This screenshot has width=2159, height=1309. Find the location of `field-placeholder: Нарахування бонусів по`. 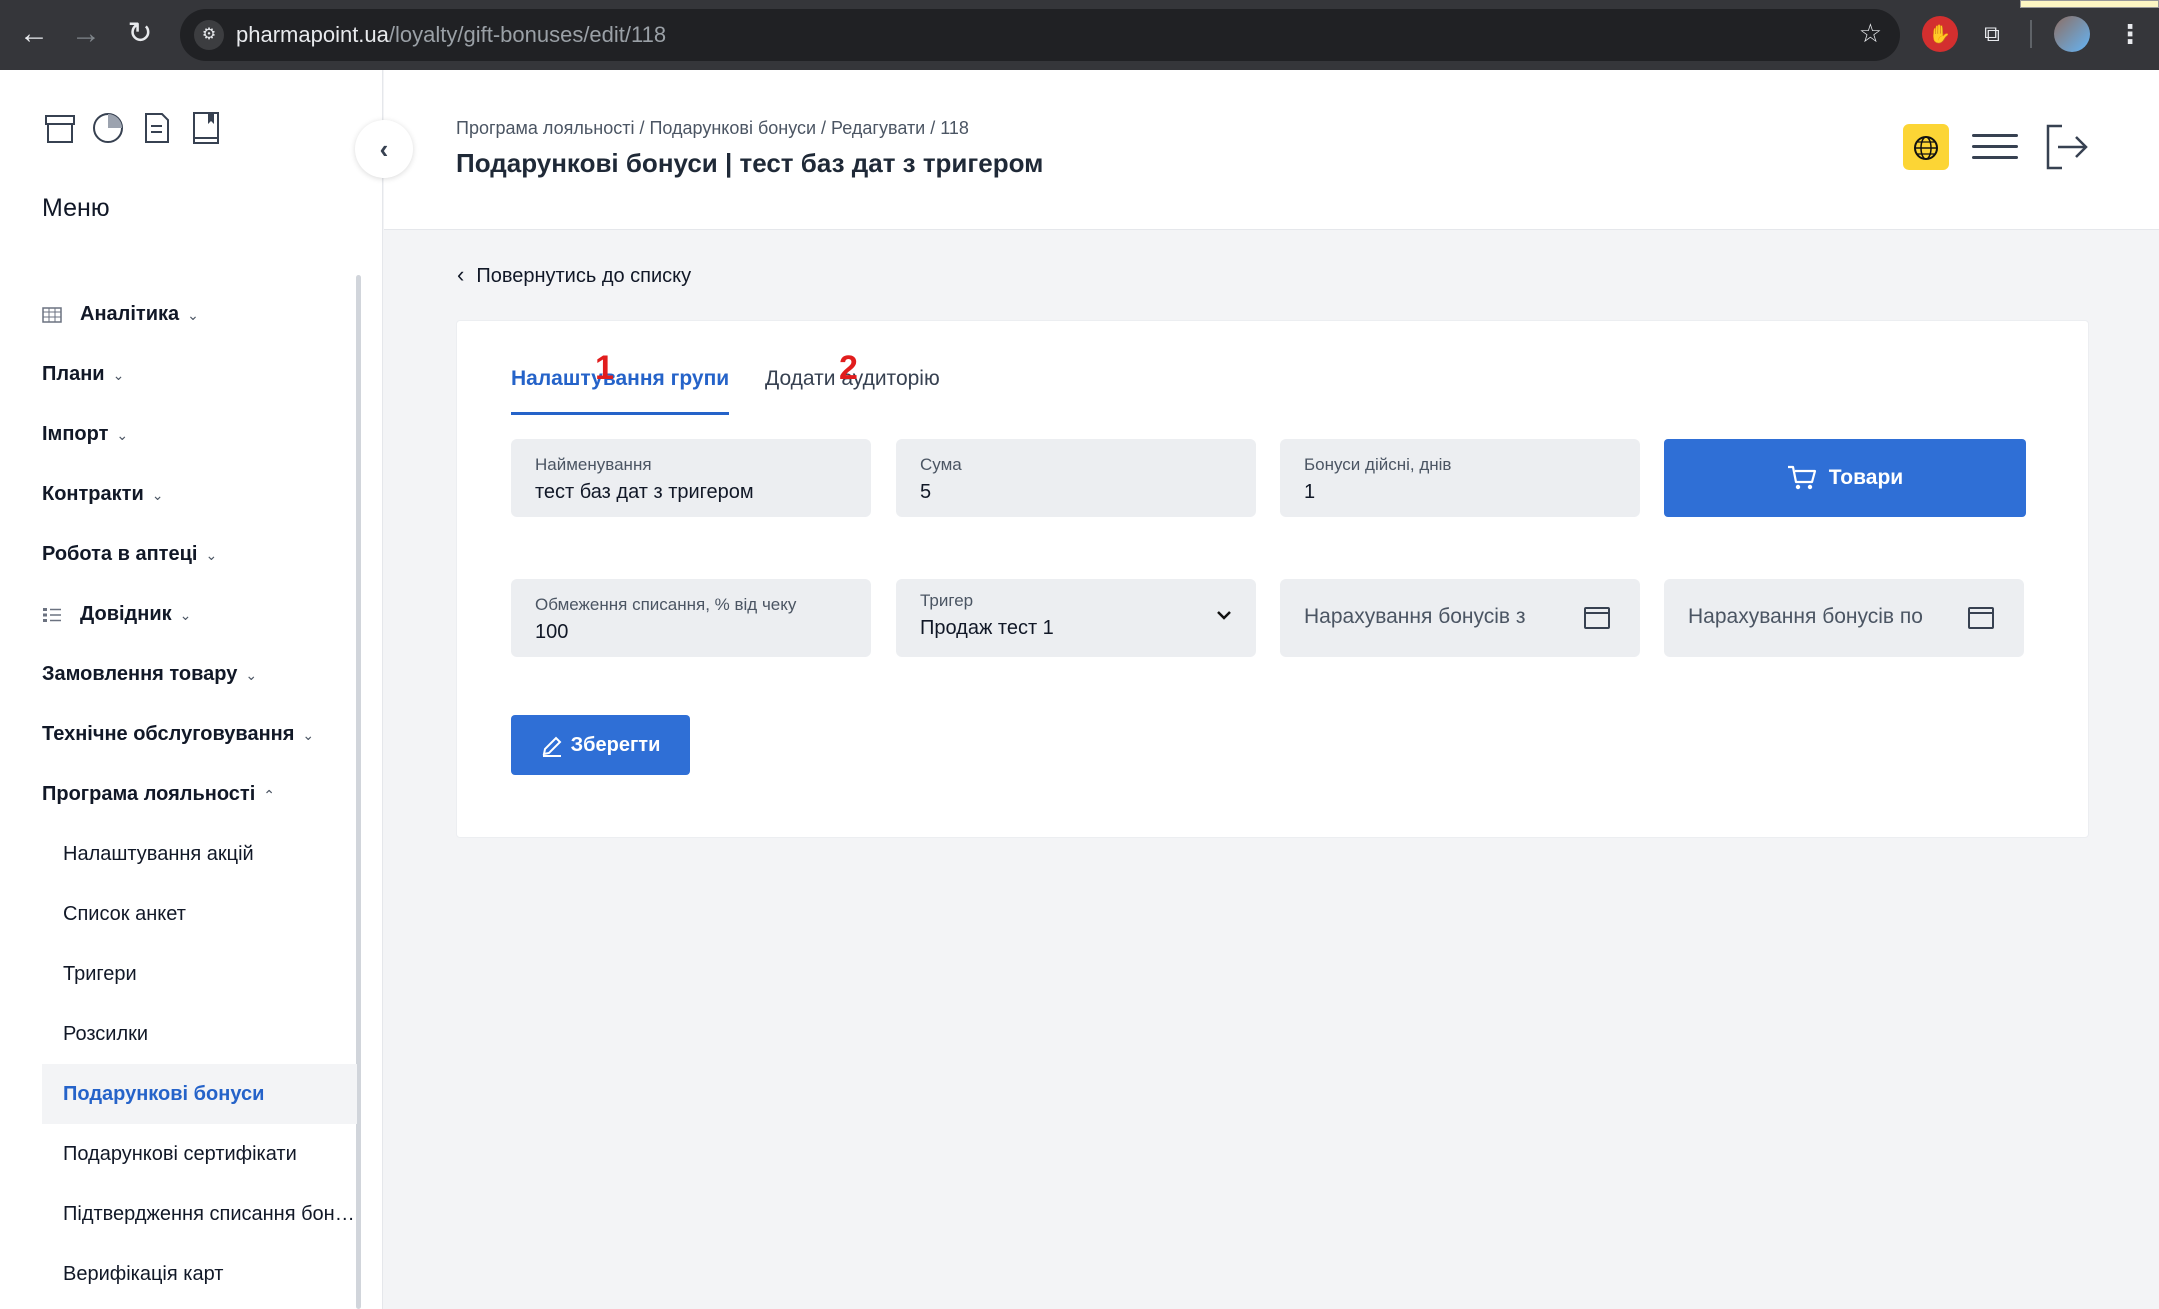

field-placeholder: Нарахування бонусів по is located at coordinates (1805, 616).